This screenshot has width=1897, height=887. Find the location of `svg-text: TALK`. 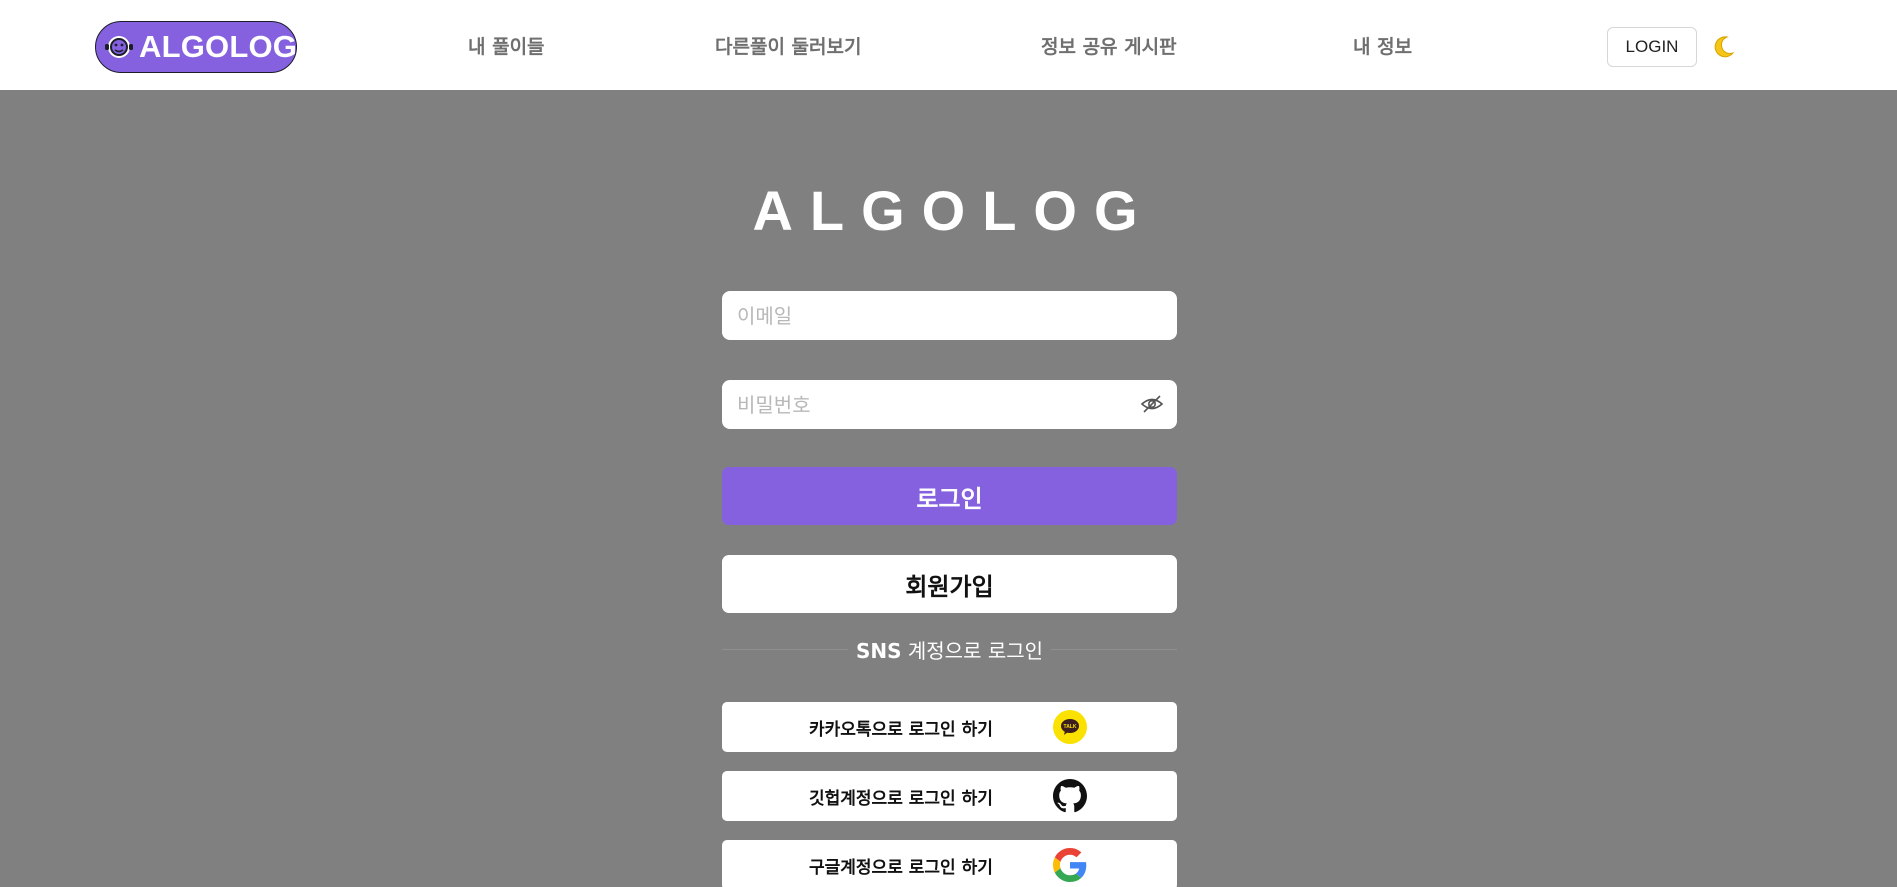

svg-text: TALK is located at coordinates (1070, 727).